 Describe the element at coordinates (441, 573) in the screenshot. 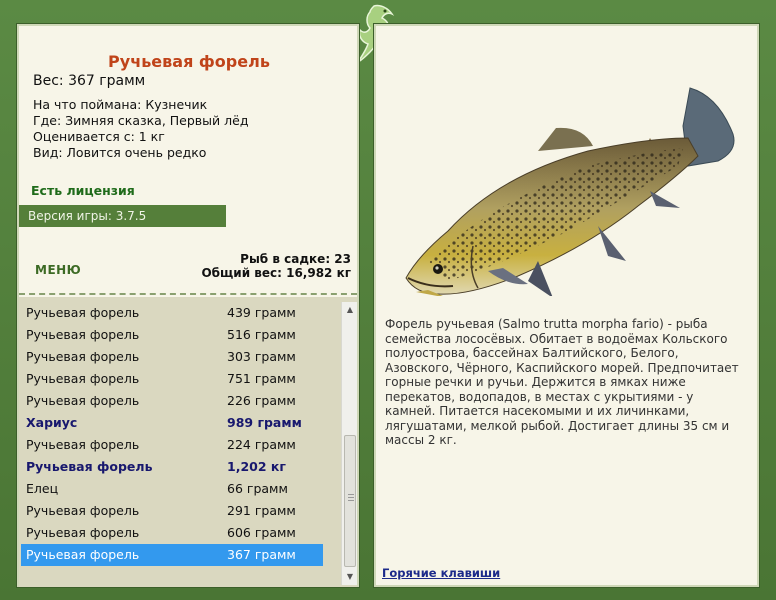

I see `hotkeys-link: Горячие клавиши` at that location.